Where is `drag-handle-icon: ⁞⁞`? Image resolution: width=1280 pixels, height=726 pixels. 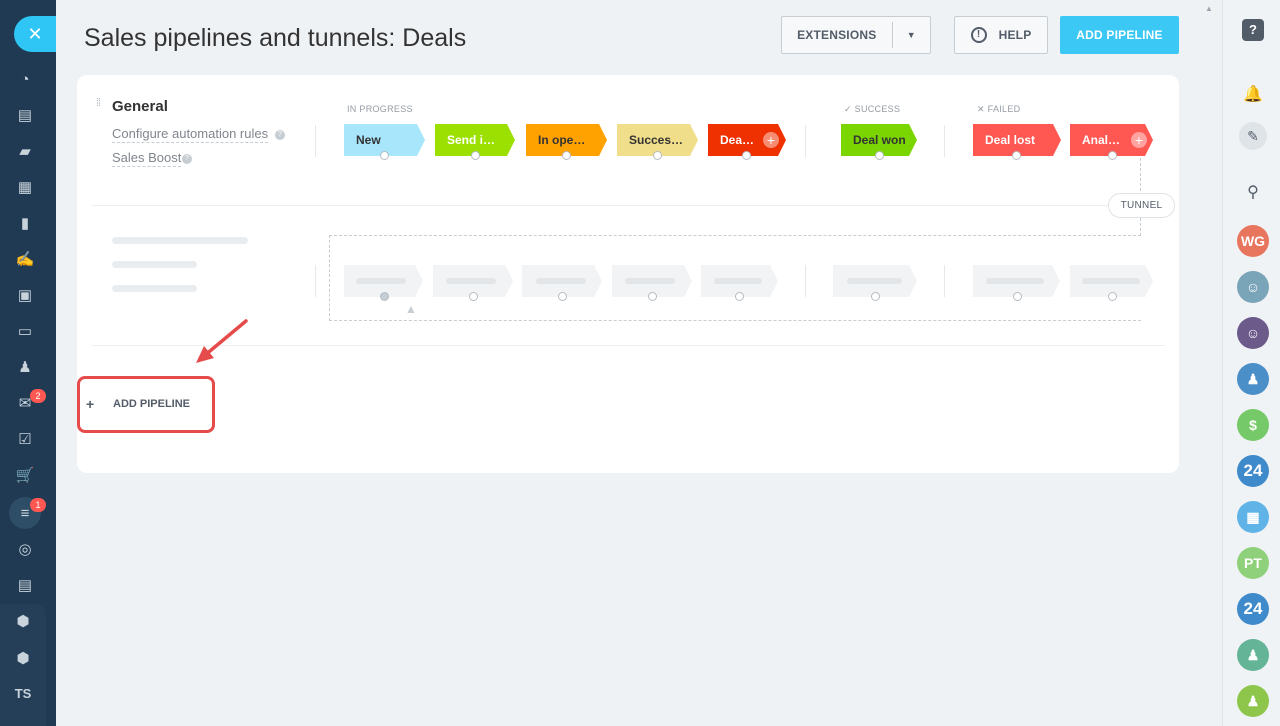
drag-handle-icon: ⁞⁞ is located at coordinates (100, 103).